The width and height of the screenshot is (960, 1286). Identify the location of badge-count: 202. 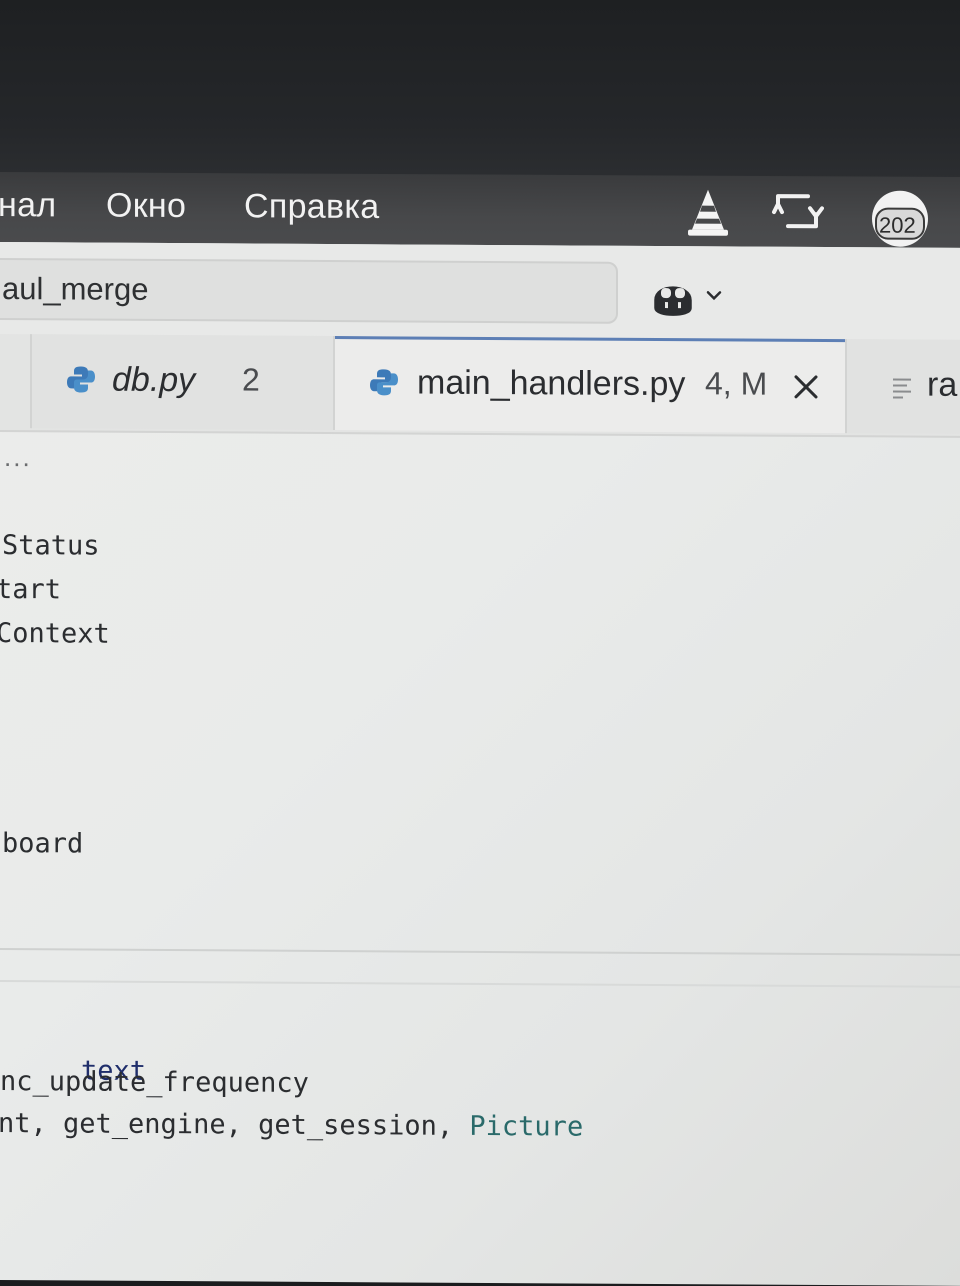
(897, 226).